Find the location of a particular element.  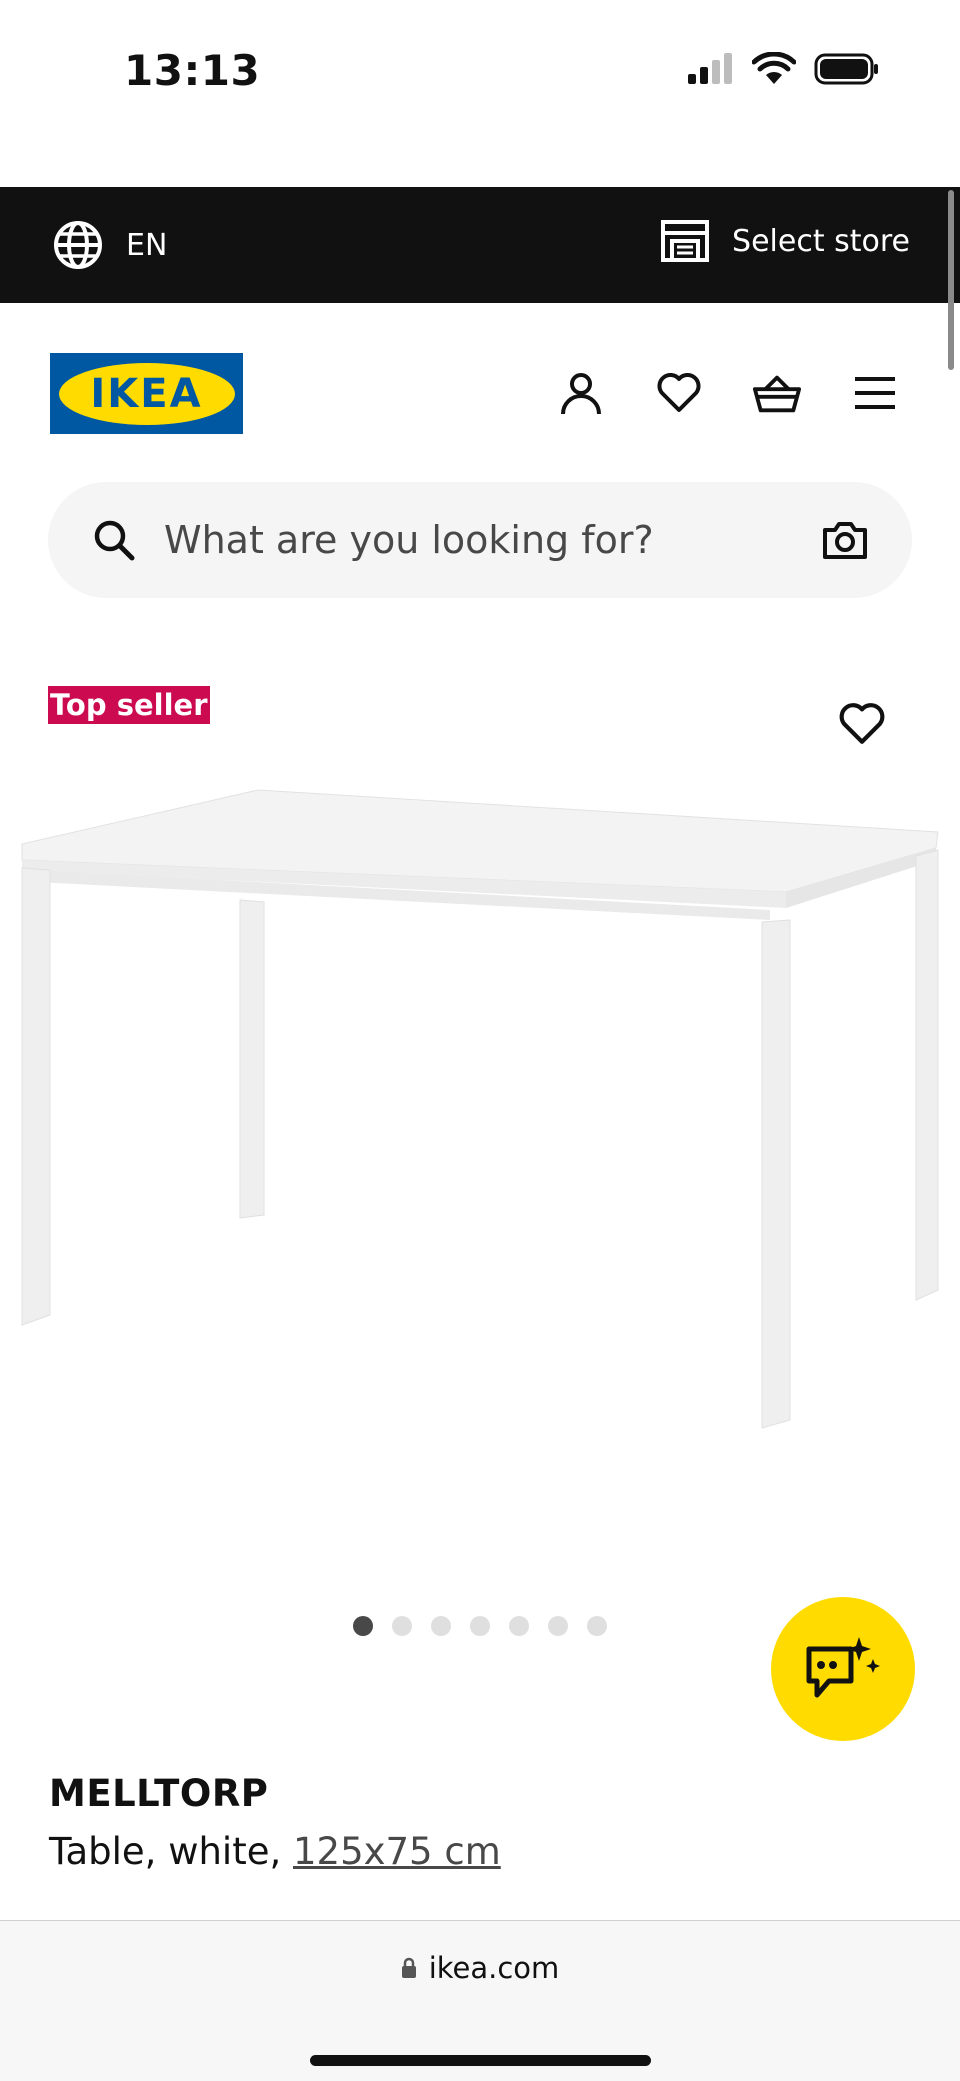

status-icons is located at coordinates (783, 69).